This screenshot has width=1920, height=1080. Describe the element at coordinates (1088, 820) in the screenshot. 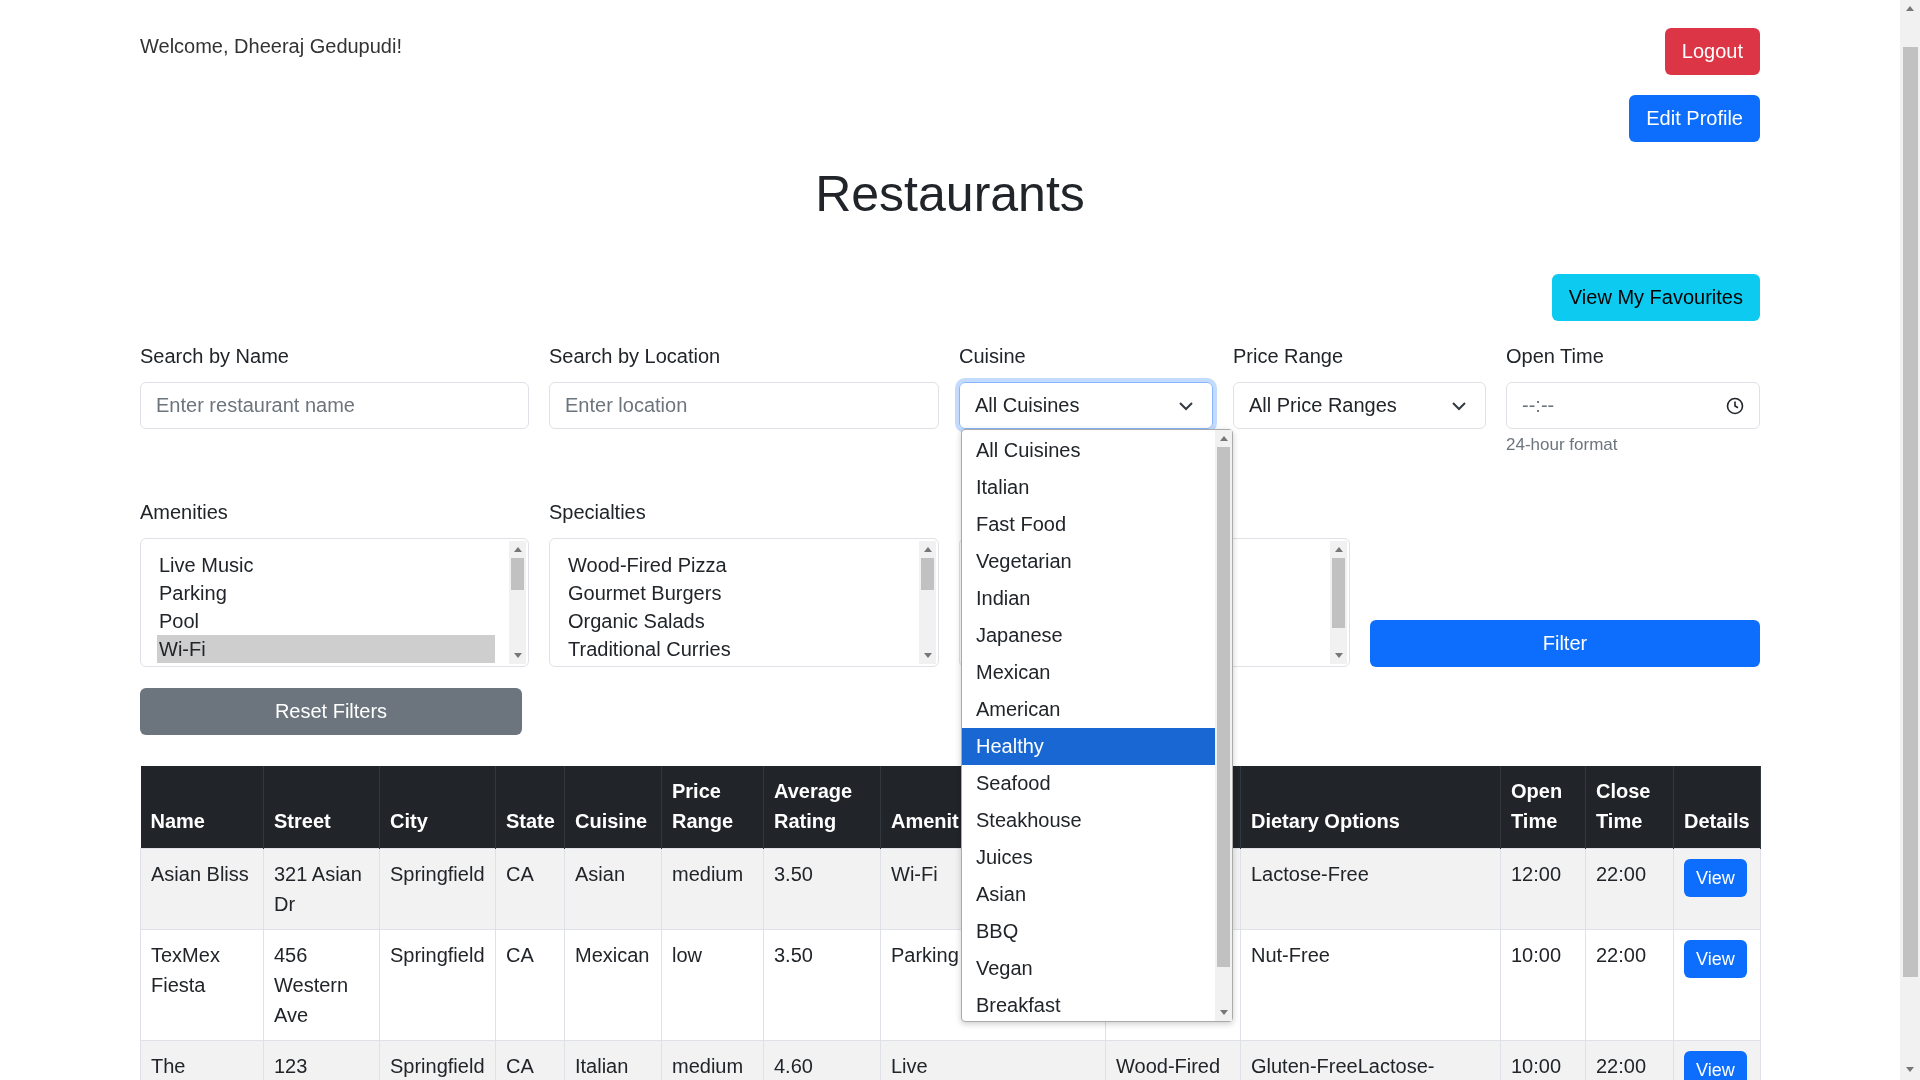

I see `dropdown-option: Steakhouse` at that location.